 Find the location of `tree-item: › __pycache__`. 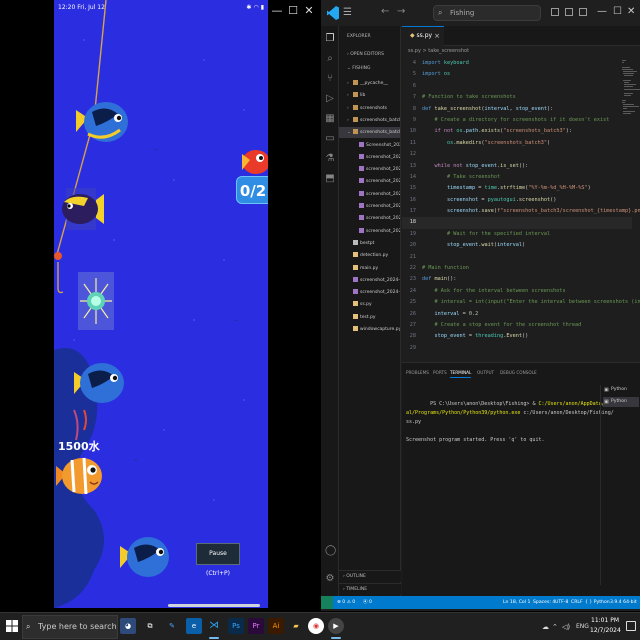

tree-item: › __pycache__ is located at coordinates (369, 83).